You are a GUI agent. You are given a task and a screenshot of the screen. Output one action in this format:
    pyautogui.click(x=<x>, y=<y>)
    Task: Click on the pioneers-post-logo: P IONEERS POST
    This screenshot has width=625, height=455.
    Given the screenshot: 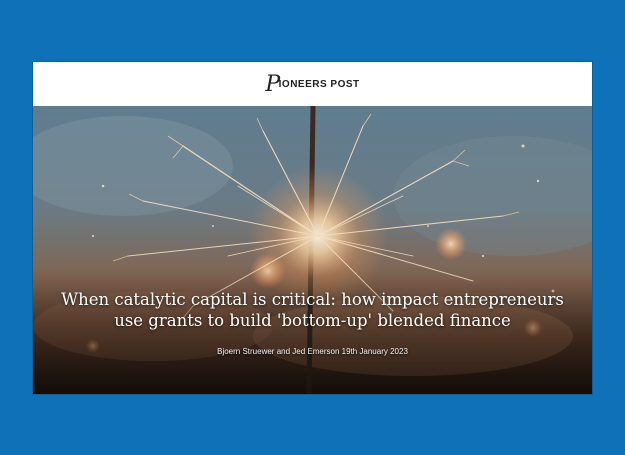 What is the action you would take?
    pyautogui.click(x=312, y=84)
    